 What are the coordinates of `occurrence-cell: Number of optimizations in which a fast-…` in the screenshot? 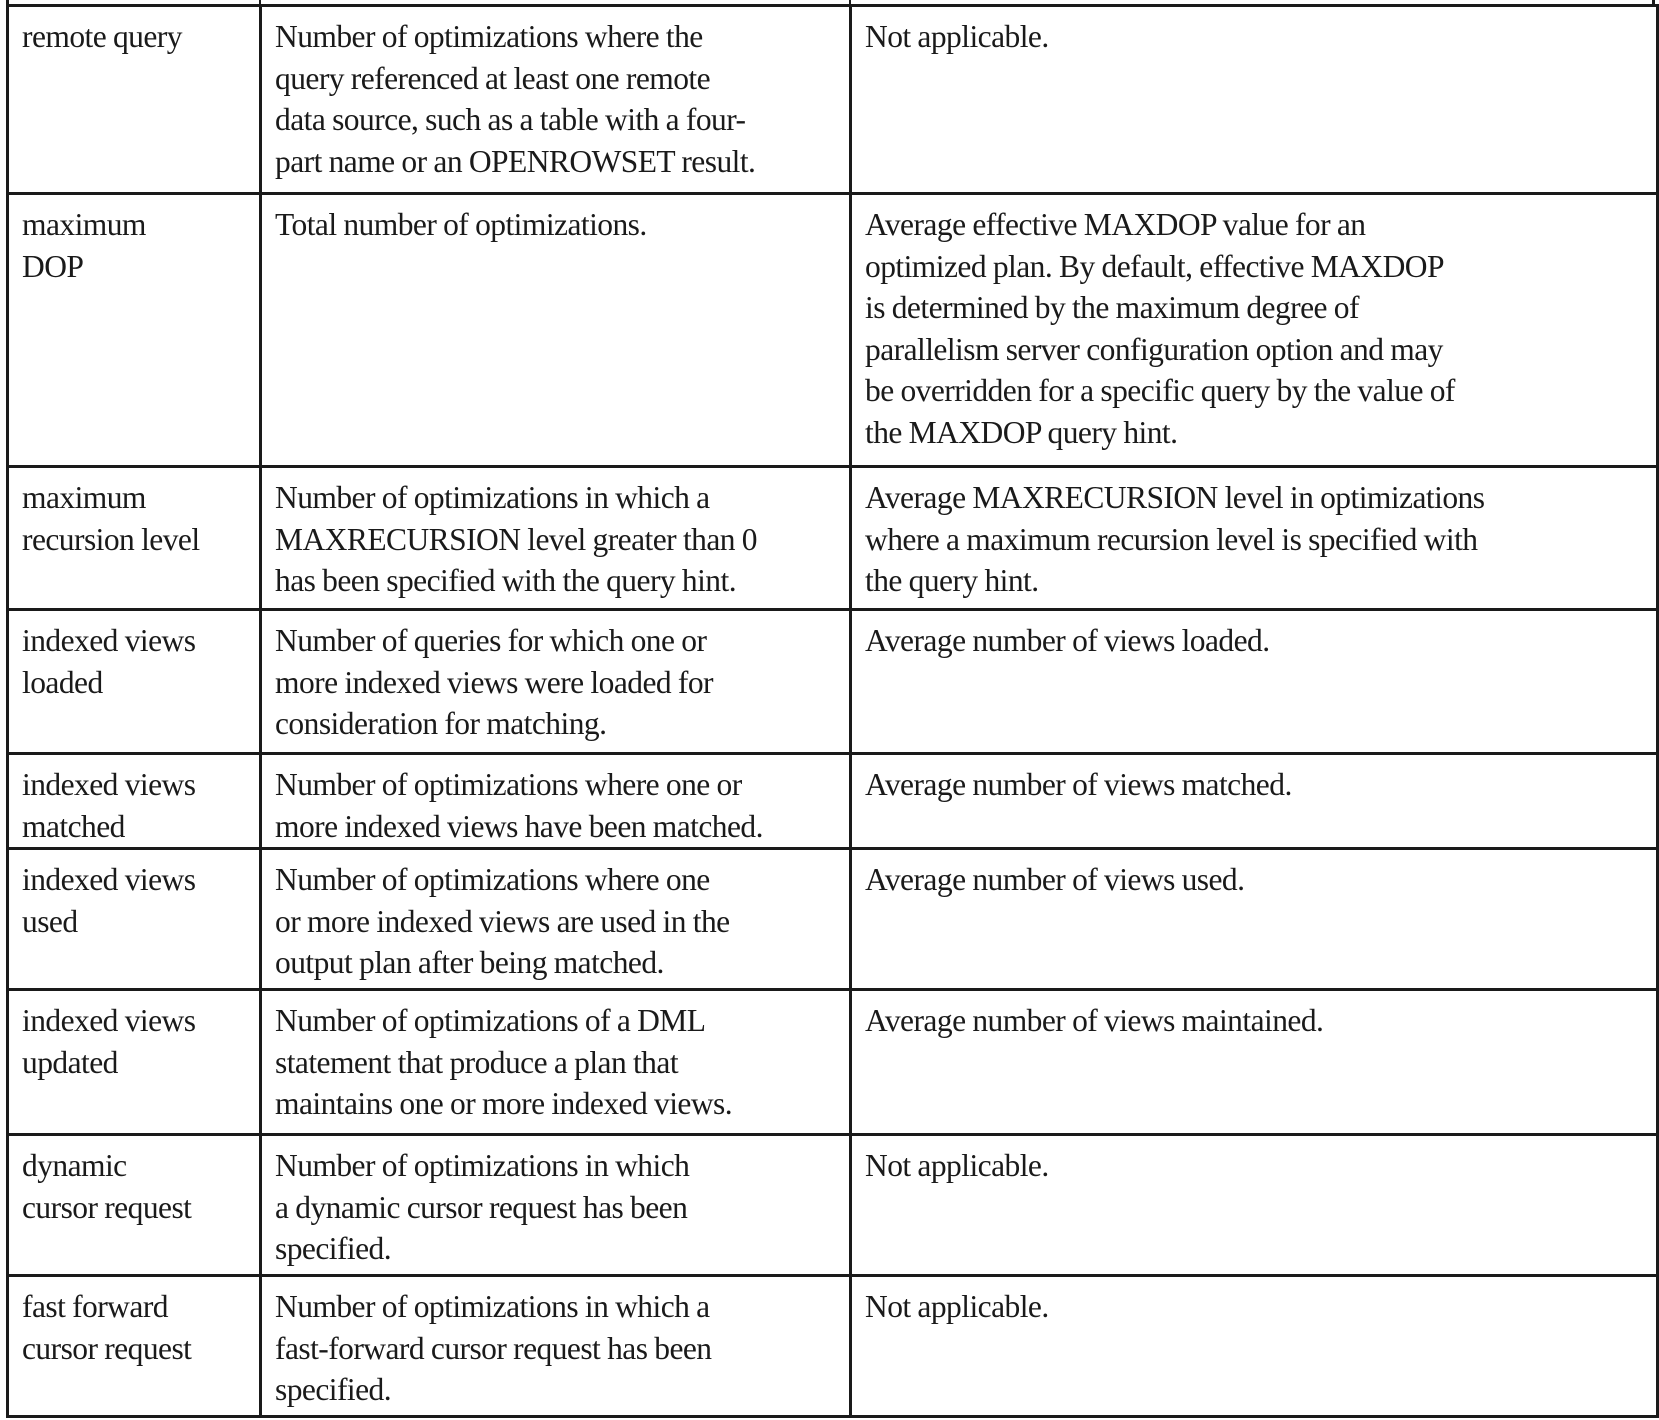 It's located at (555, 1346).